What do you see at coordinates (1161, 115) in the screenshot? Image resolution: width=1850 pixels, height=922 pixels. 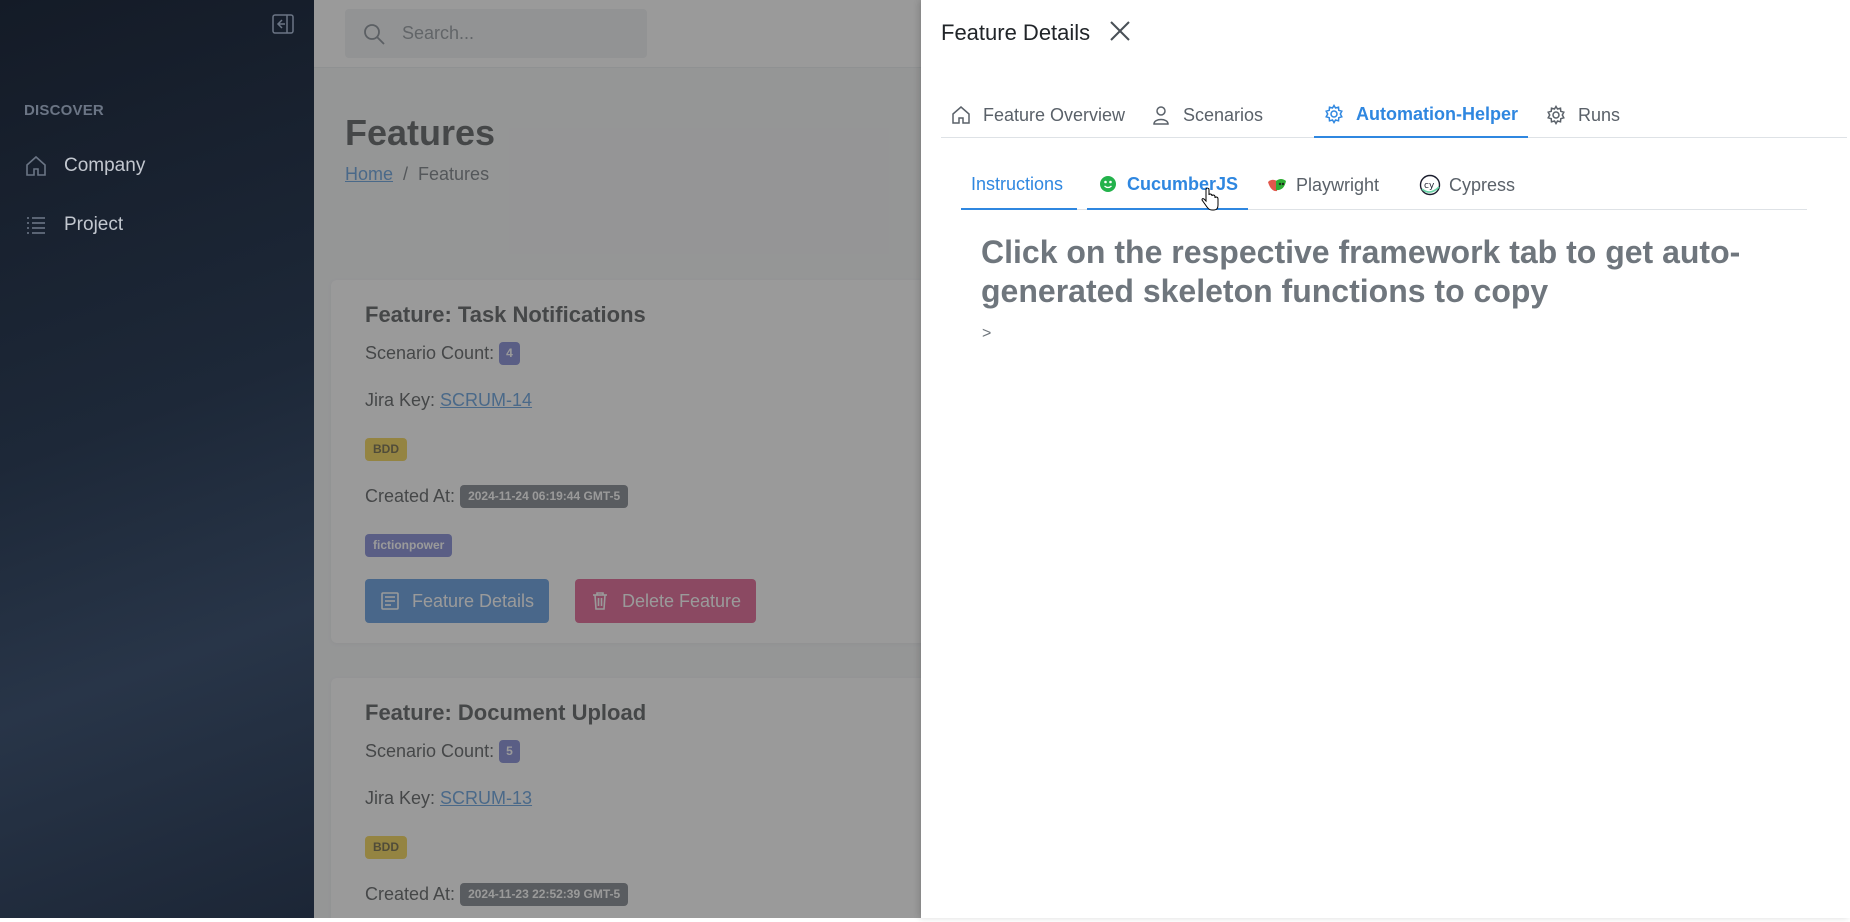 I see `user-icon` at bounding box center [1161, 115].